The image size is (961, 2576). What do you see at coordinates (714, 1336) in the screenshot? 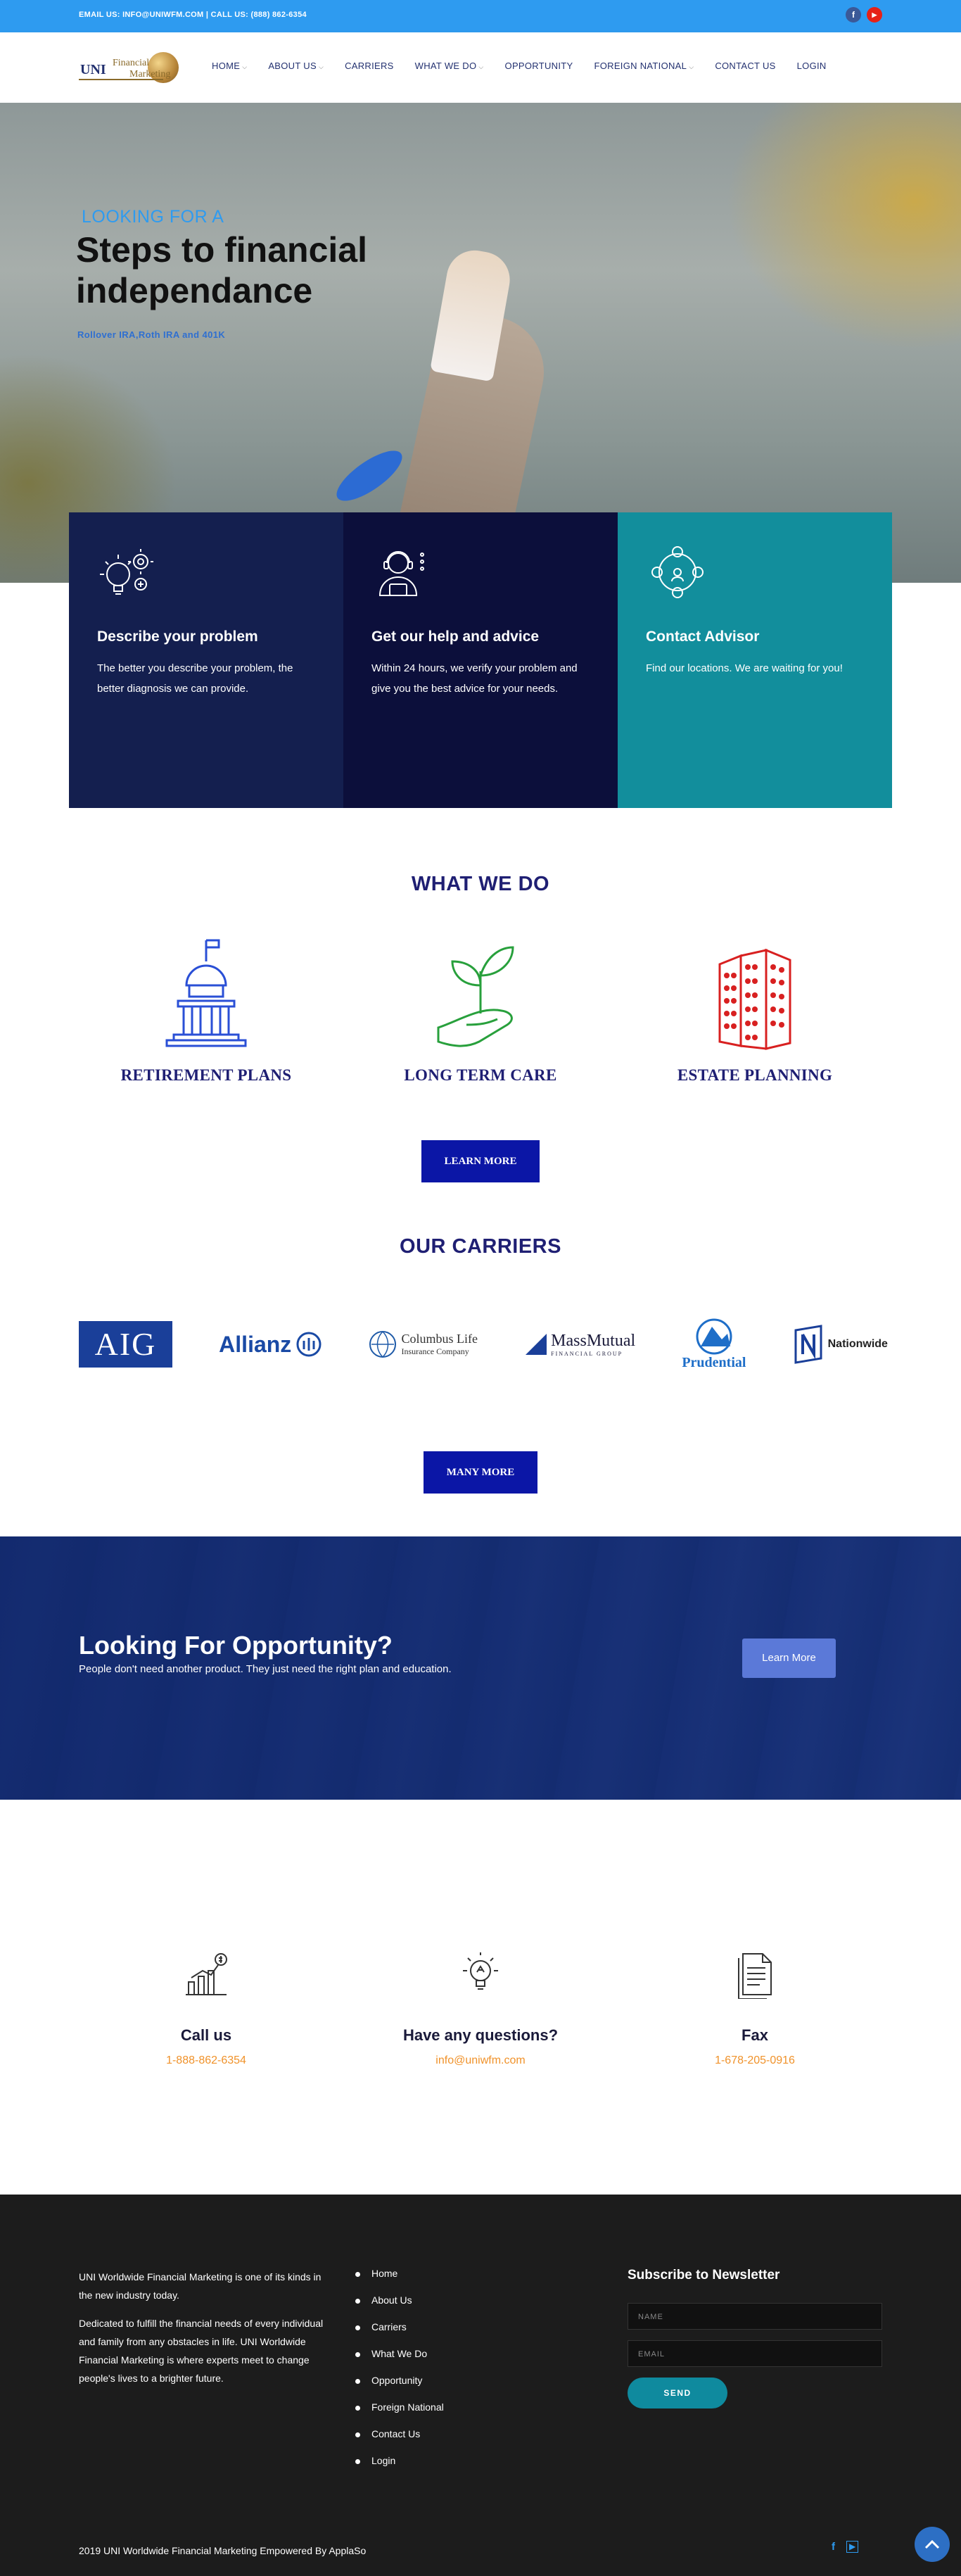
I see `prudential-rock-icon` at bounding box center [714, 1336].